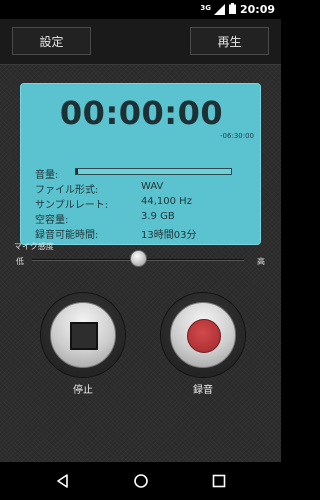  I want to click on format-label: ファイル形式:, so click(67, 190).